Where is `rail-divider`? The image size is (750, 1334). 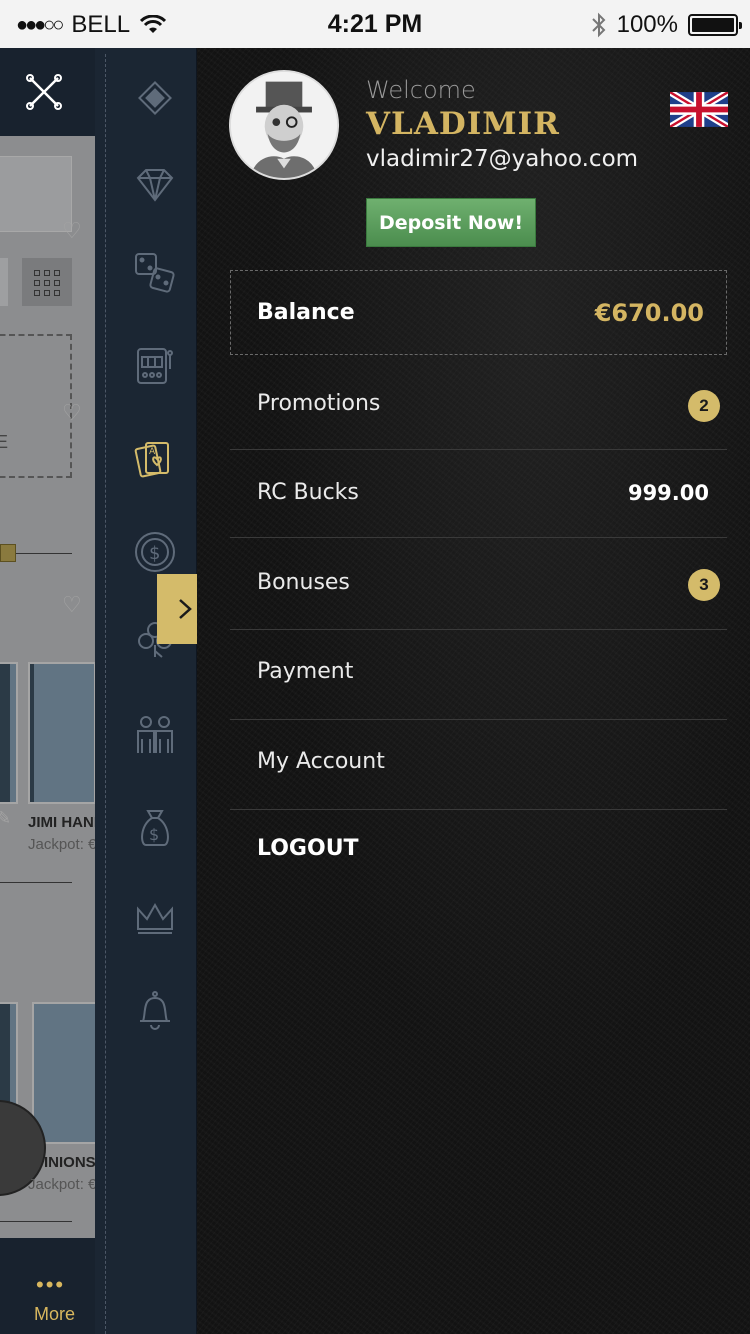 rail-divider is located at coordinates (105, 694).